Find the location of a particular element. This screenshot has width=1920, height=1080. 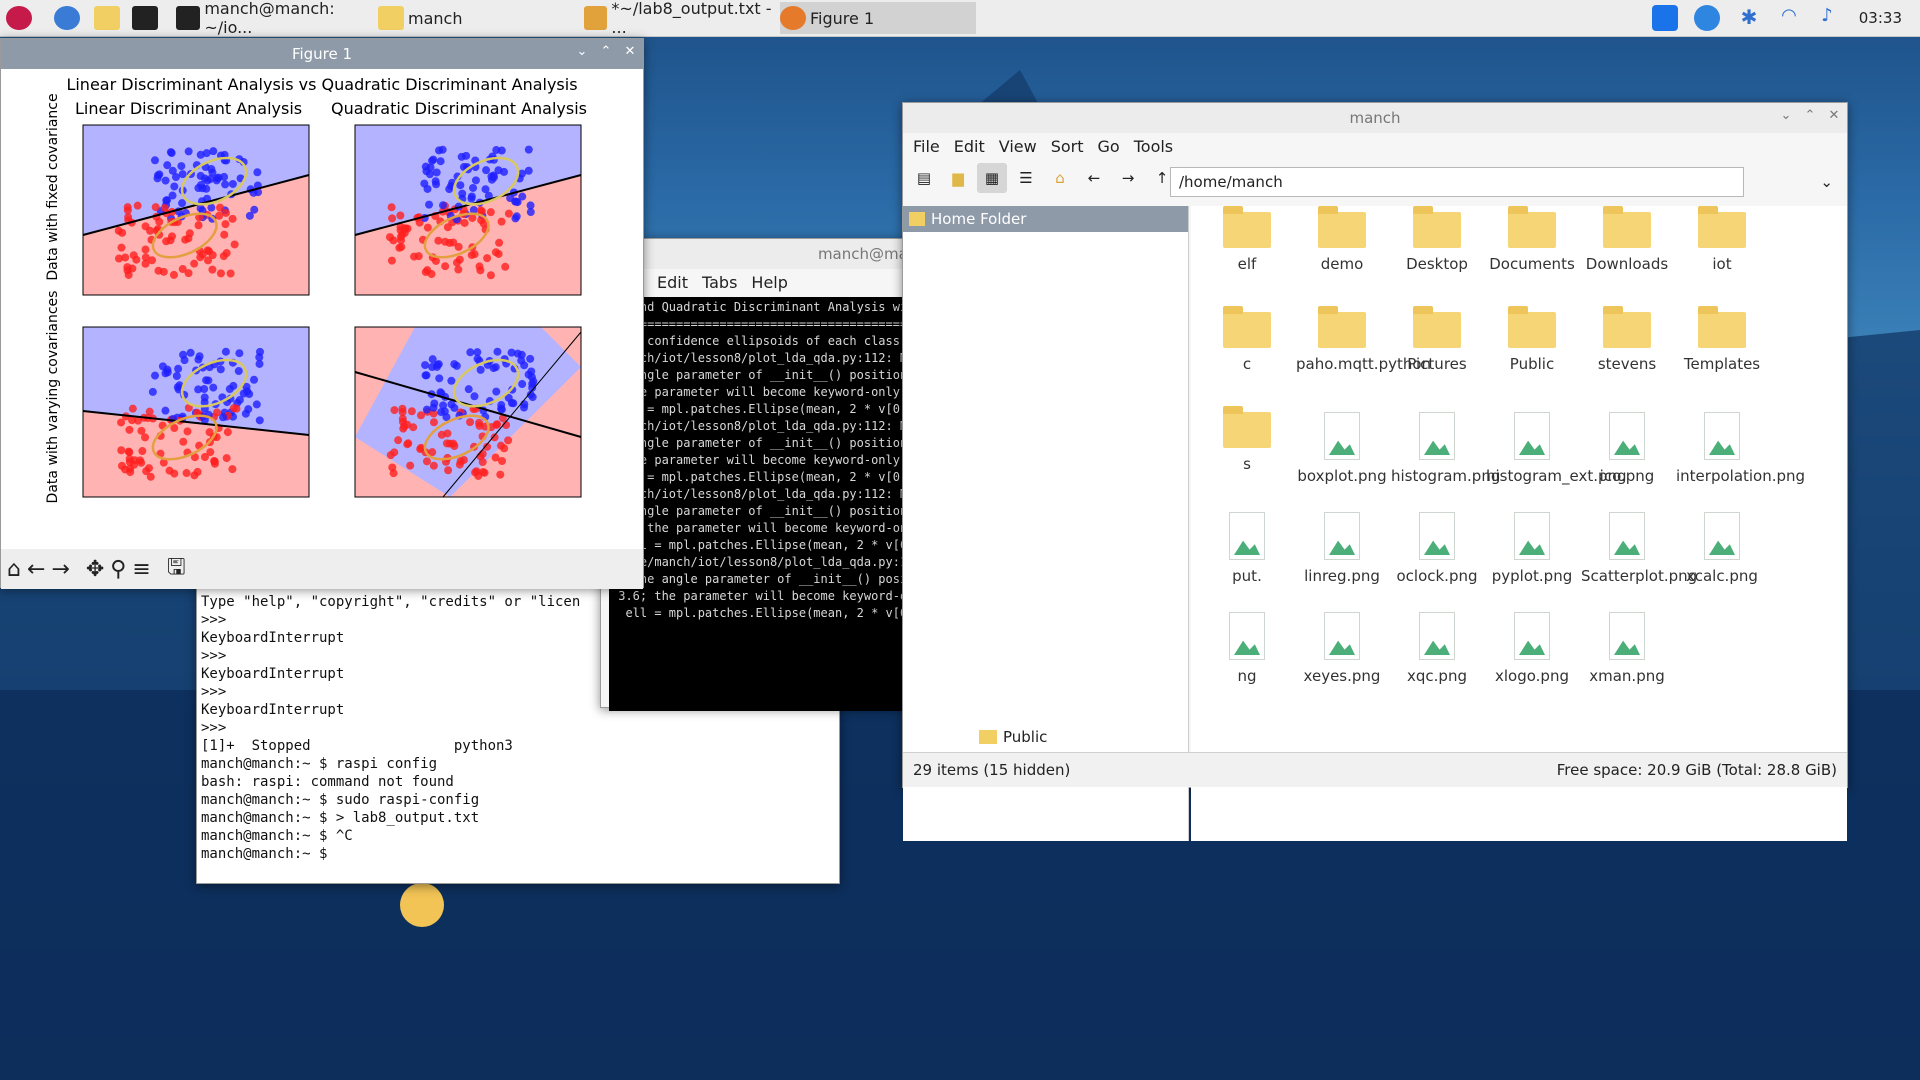

new-folder-icon: ▆ is located at coordinates (958, 178).